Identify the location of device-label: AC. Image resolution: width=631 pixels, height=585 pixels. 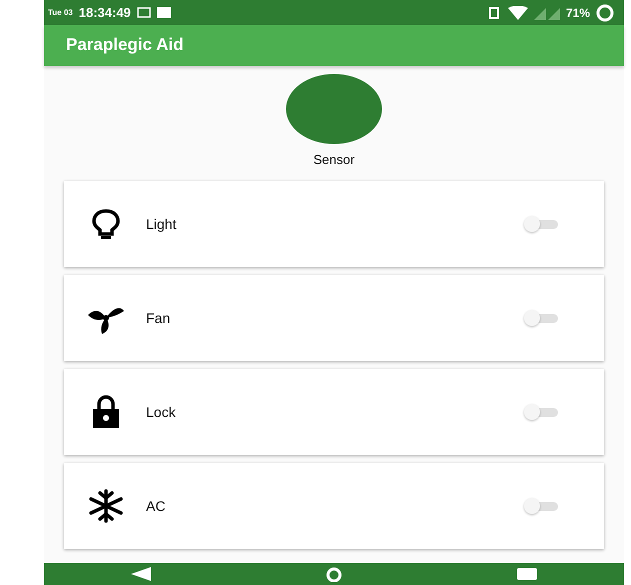
(156, 506).